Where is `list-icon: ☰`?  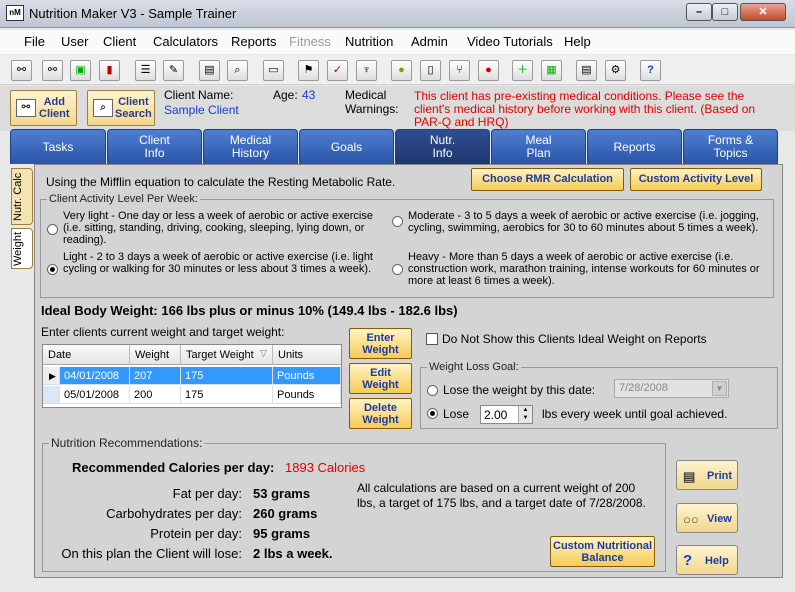
list-icon: ☰ is located at coordinates (145, 70).